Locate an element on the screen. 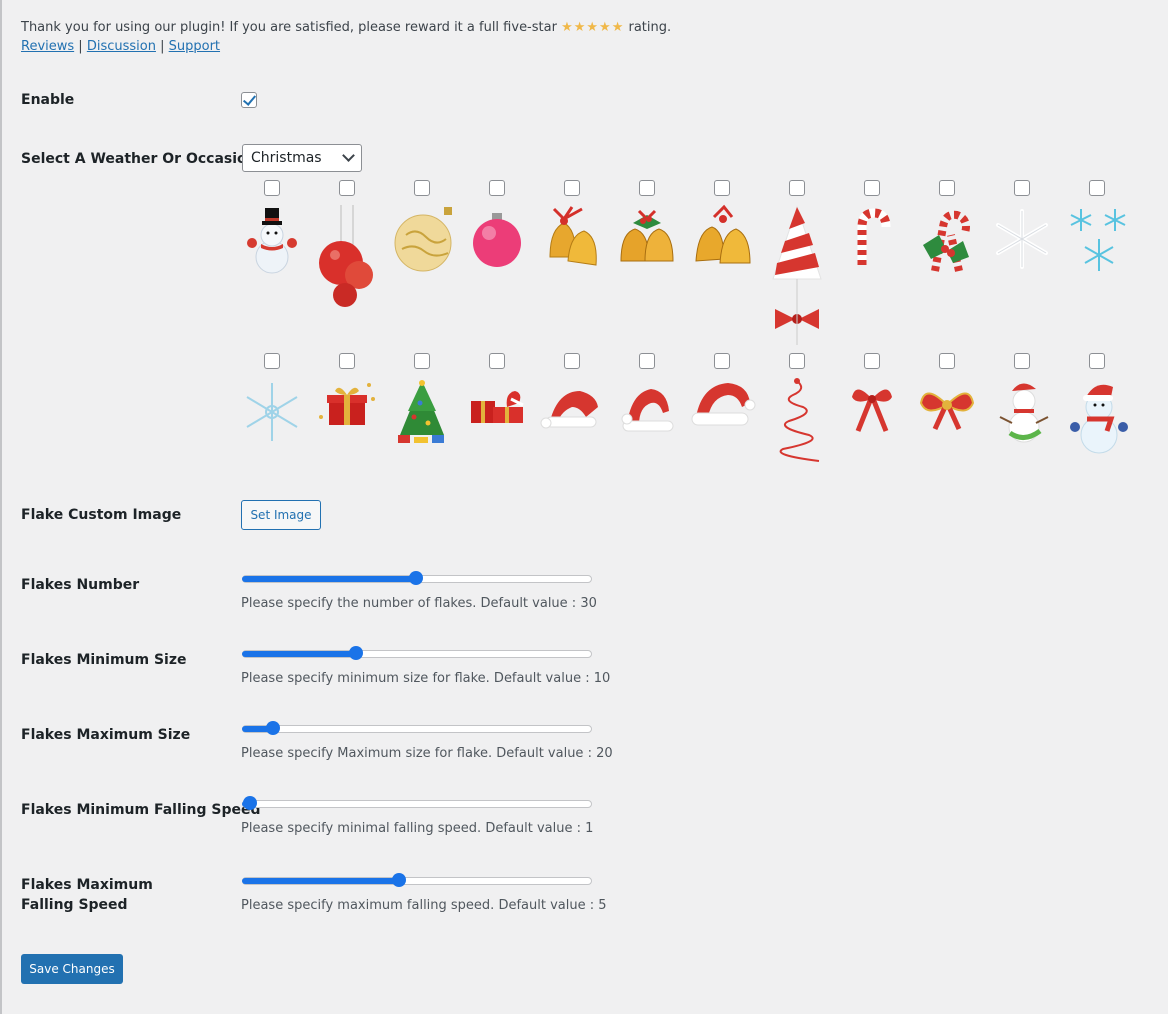 Image resolution: width=1168 pixels, height=1014 pixels. flakes-min-speed-label: Flakes Minimum Falling Speed is located at coordinates (141, 810).